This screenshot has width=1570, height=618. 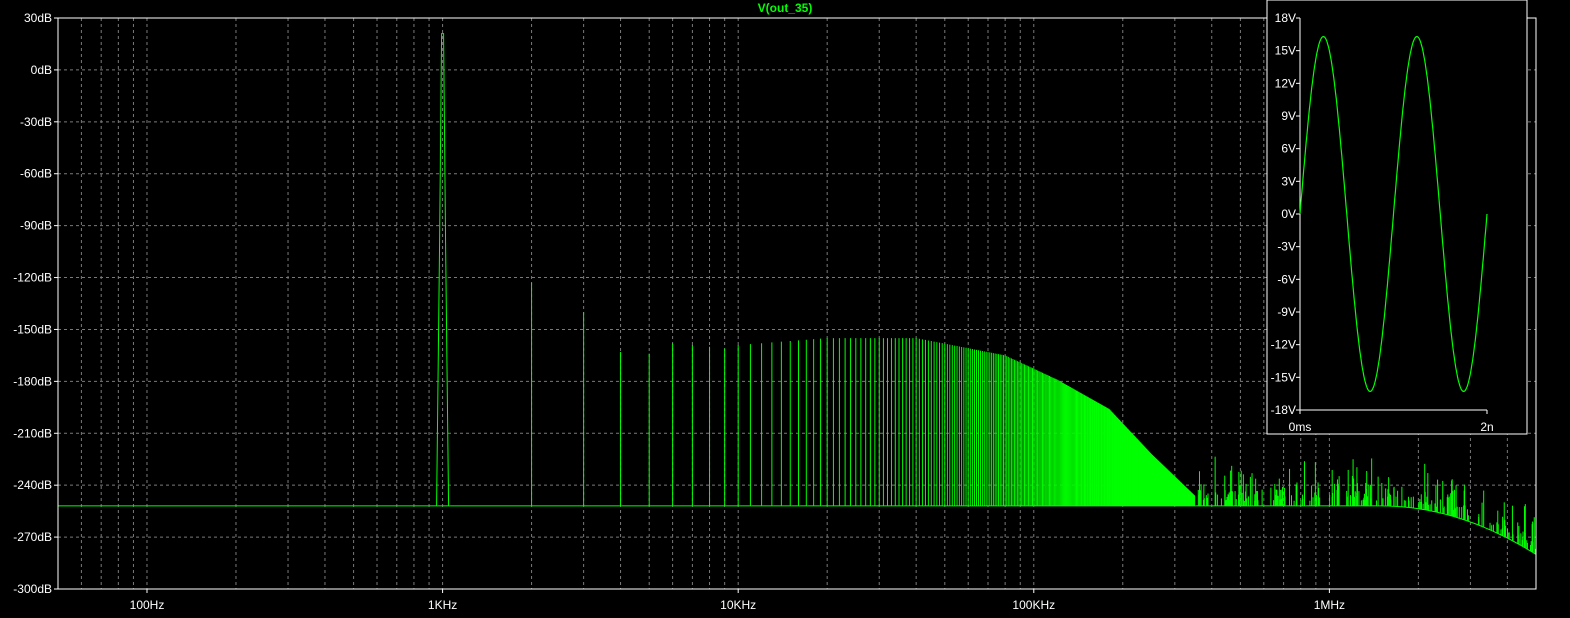 What do you see at coordinates (32, 329) in the screenshot?
I see `y-tick-label: -150dB` at bounding box center [32, 329].